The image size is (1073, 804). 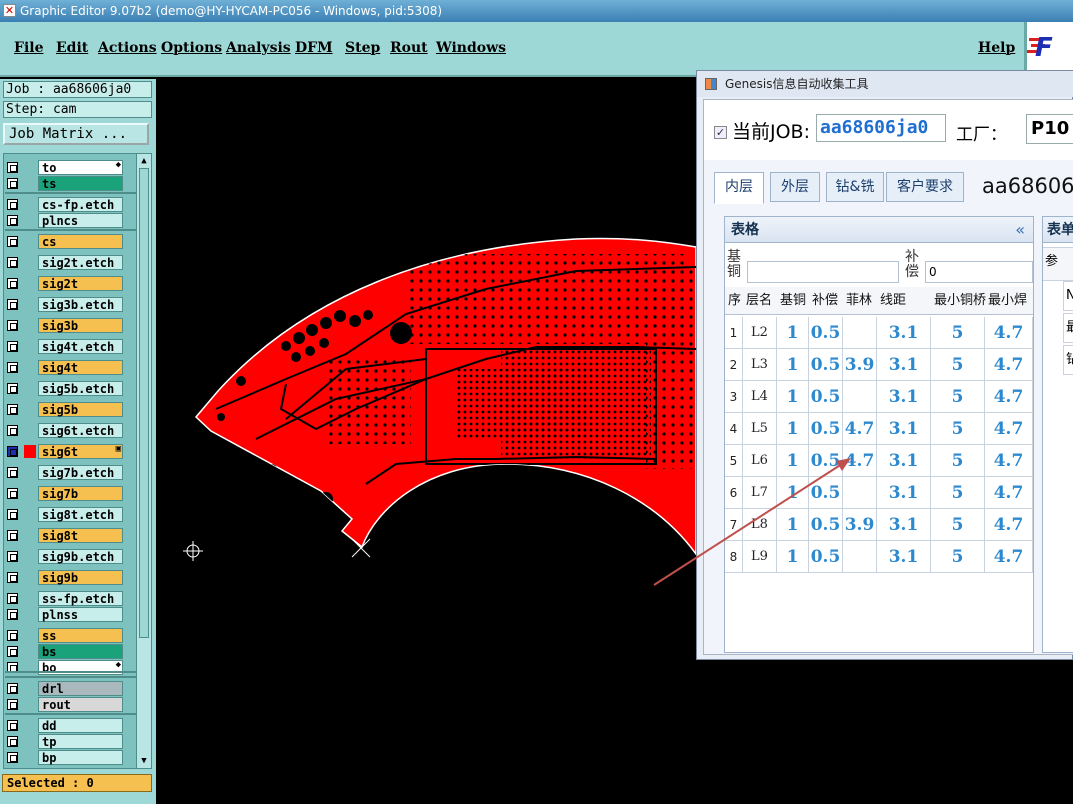 What do you see at coordinates (760, 557) in the screenshot?
I see `grid-cell: L9` at bounding box center [760, 557].